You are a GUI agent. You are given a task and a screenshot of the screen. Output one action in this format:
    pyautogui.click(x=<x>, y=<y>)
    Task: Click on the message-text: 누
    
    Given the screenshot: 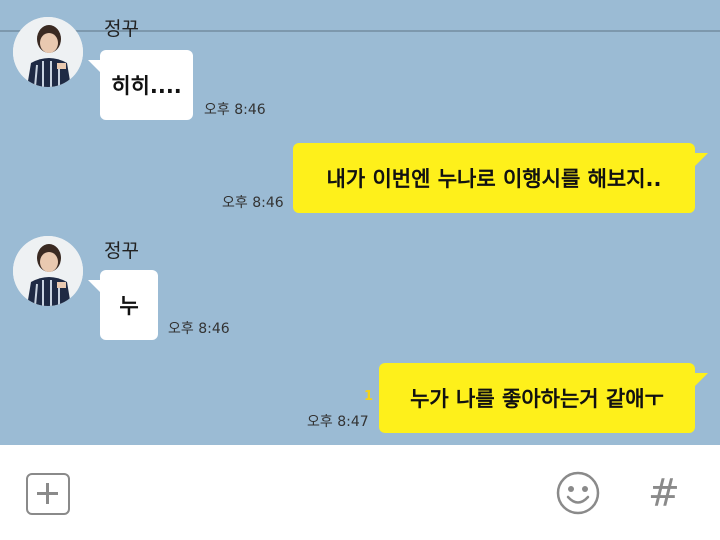 What is the action you would take?
    pyautogui.click(x=129, y=306)
    